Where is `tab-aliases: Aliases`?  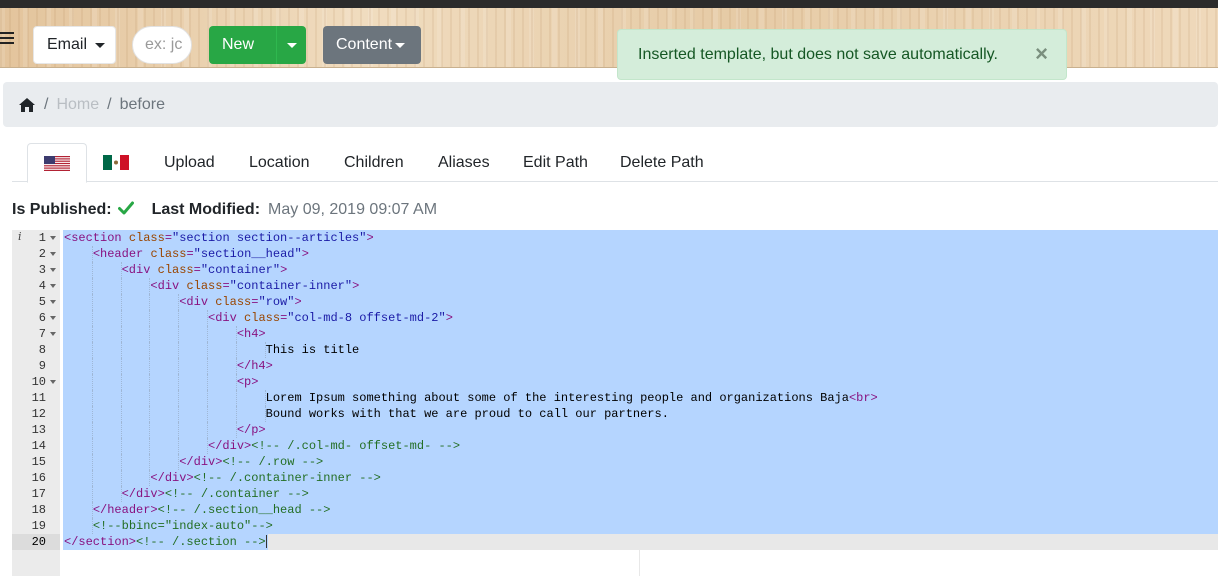
tab-aliases: Aliases is located at coordinates (464, 162).